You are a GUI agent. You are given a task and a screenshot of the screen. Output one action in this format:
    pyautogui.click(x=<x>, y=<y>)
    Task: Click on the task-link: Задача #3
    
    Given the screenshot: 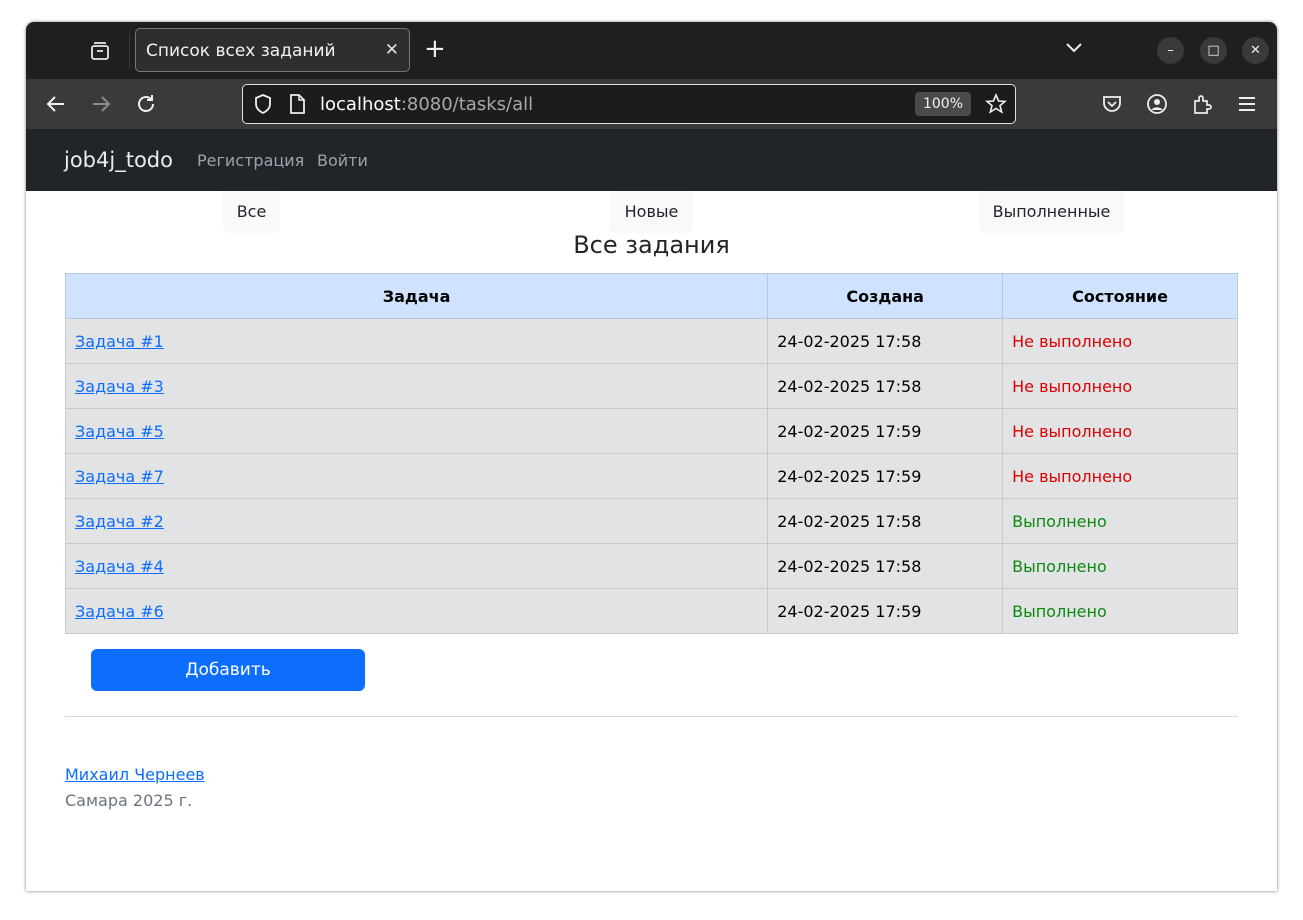 What is the action you would take?
    pyautogui.click(x=119, y=386)
    